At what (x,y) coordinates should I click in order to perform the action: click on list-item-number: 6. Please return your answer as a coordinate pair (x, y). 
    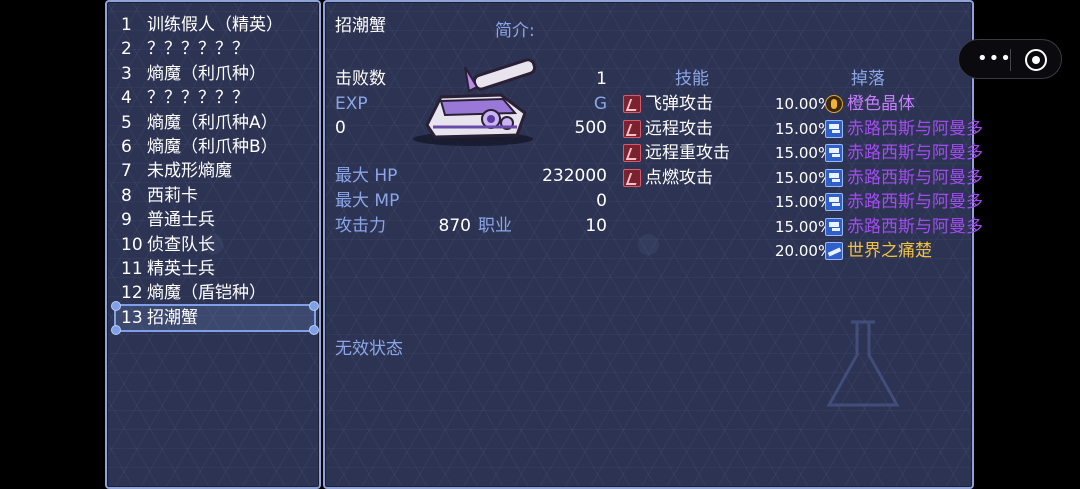
    Looking at the image, I should click on (126, 147).